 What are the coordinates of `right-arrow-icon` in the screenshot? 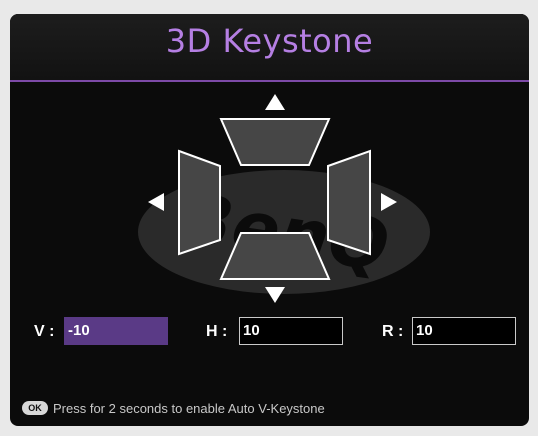 It's located at (389, 202).